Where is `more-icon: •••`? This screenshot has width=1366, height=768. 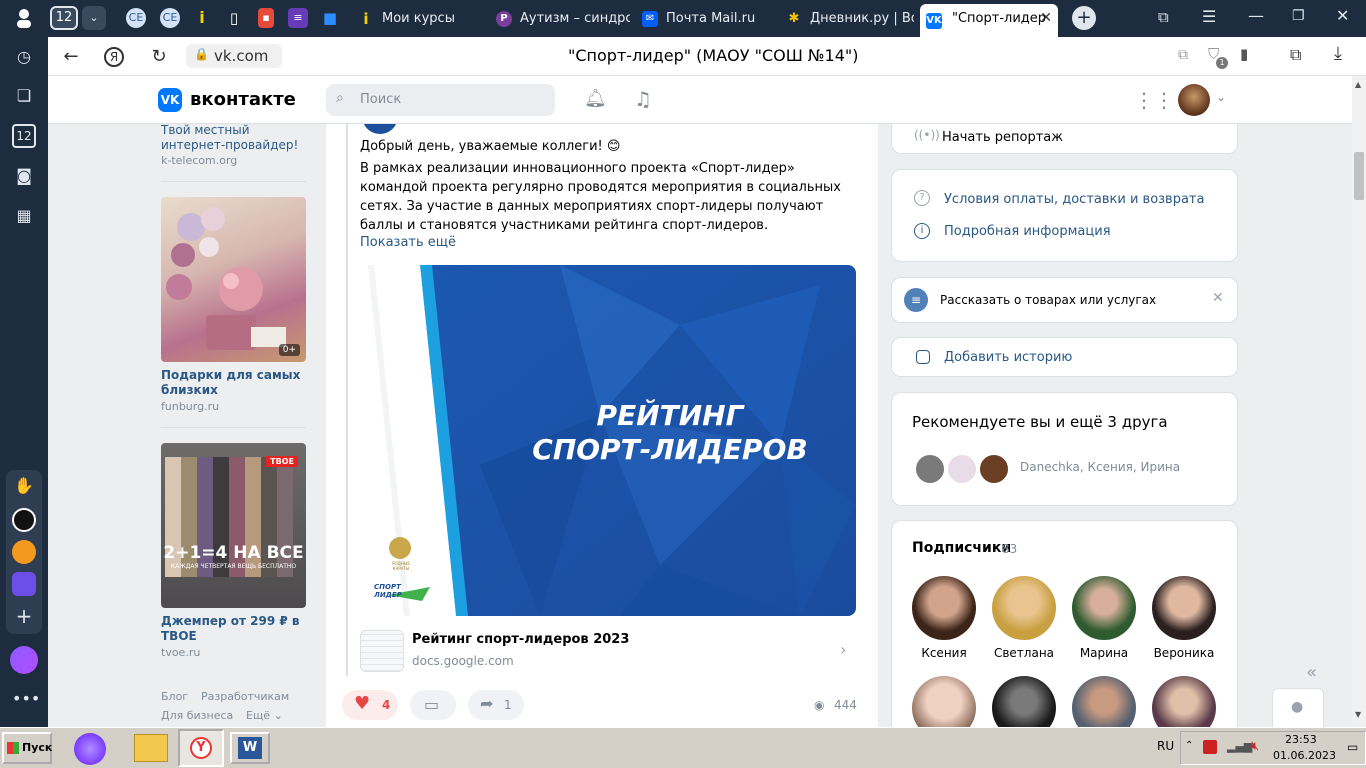
more-icon: ••• is located at coordinates (26, 698).